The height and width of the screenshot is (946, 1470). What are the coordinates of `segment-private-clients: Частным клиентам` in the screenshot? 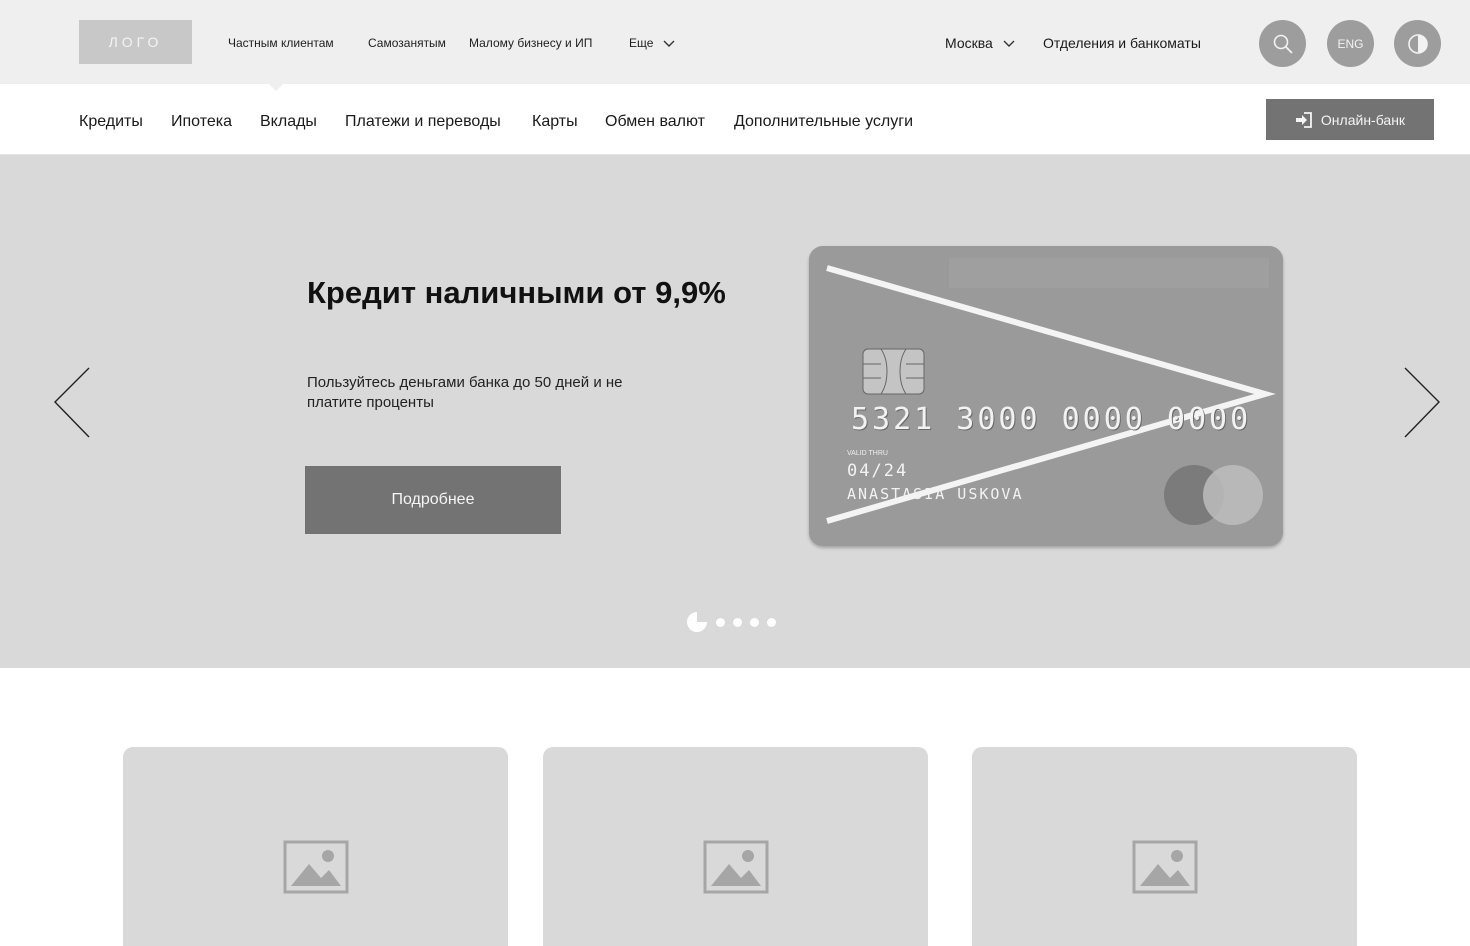 It's located at (281, 43).